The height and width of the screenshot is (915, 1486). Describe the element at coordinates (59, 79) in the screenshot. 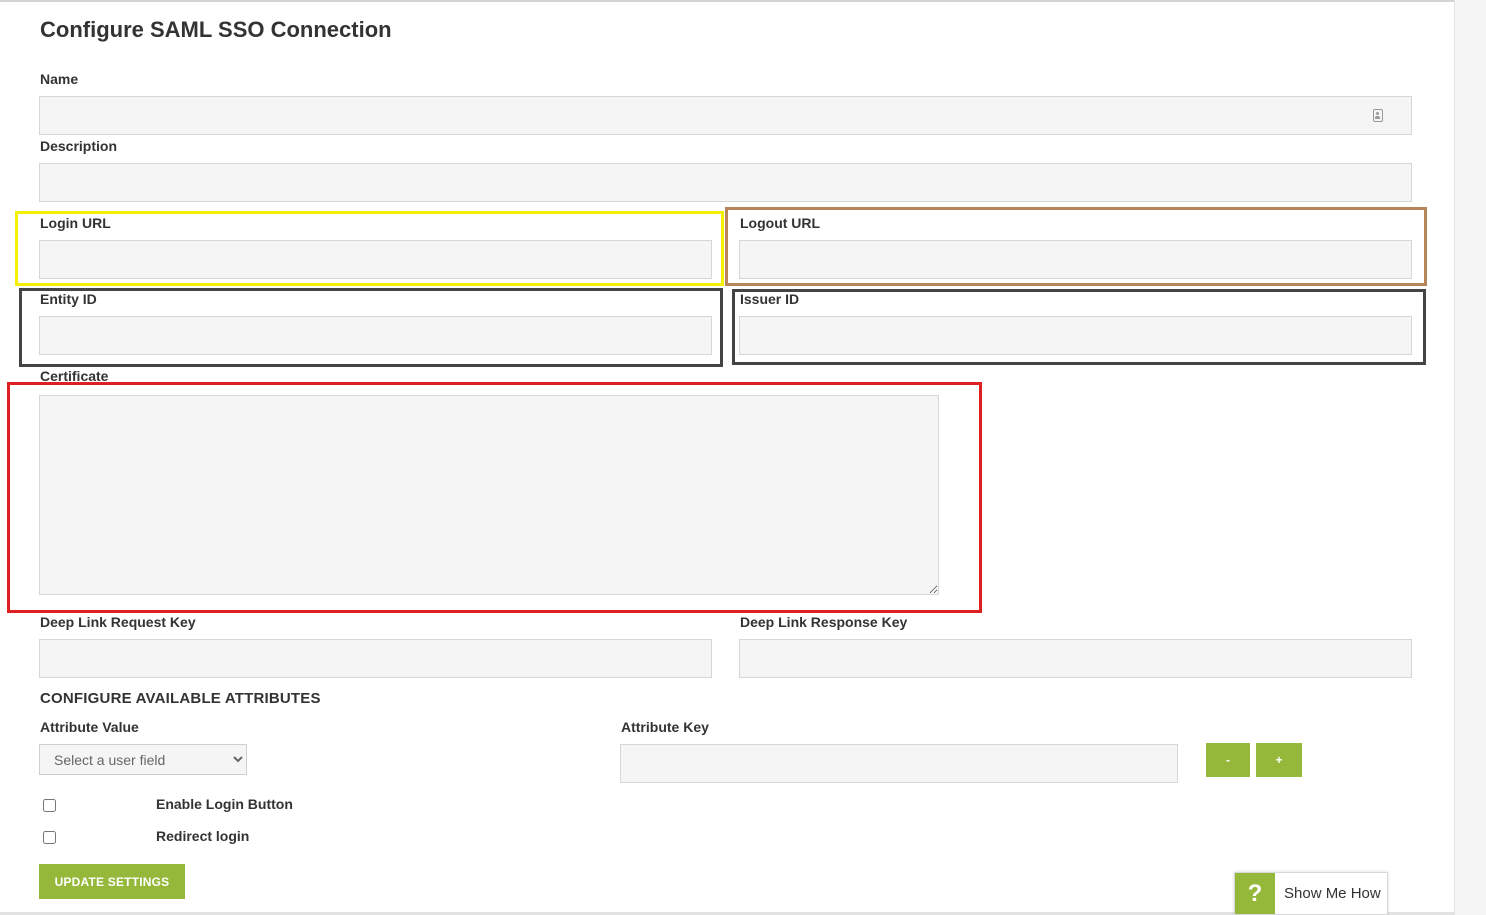

I see `name-label: Name` at that location.